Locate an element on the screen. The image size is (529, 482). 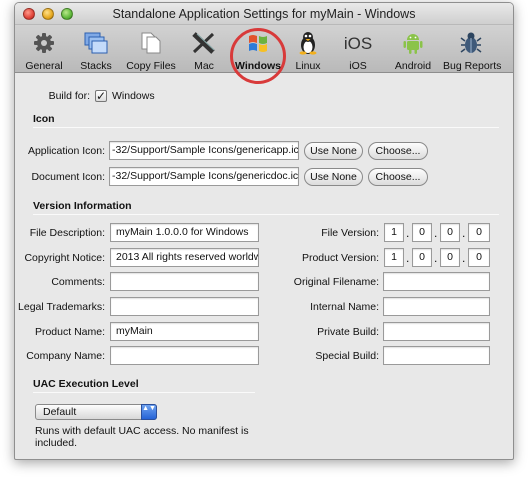
tab-mac-label: Mac is located at coordinates (204, 66).